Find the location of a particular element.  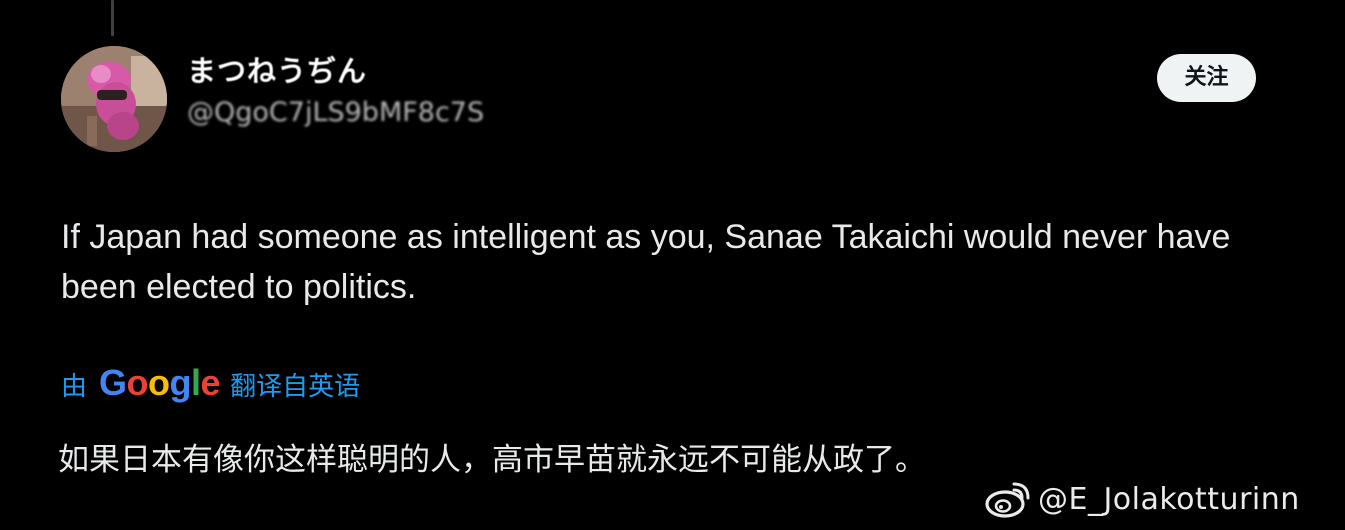

translated-text: 如果日本有像你这样聪明的人，高市早苗就永远不可能从政了。 is located at coordinates (492, 460).